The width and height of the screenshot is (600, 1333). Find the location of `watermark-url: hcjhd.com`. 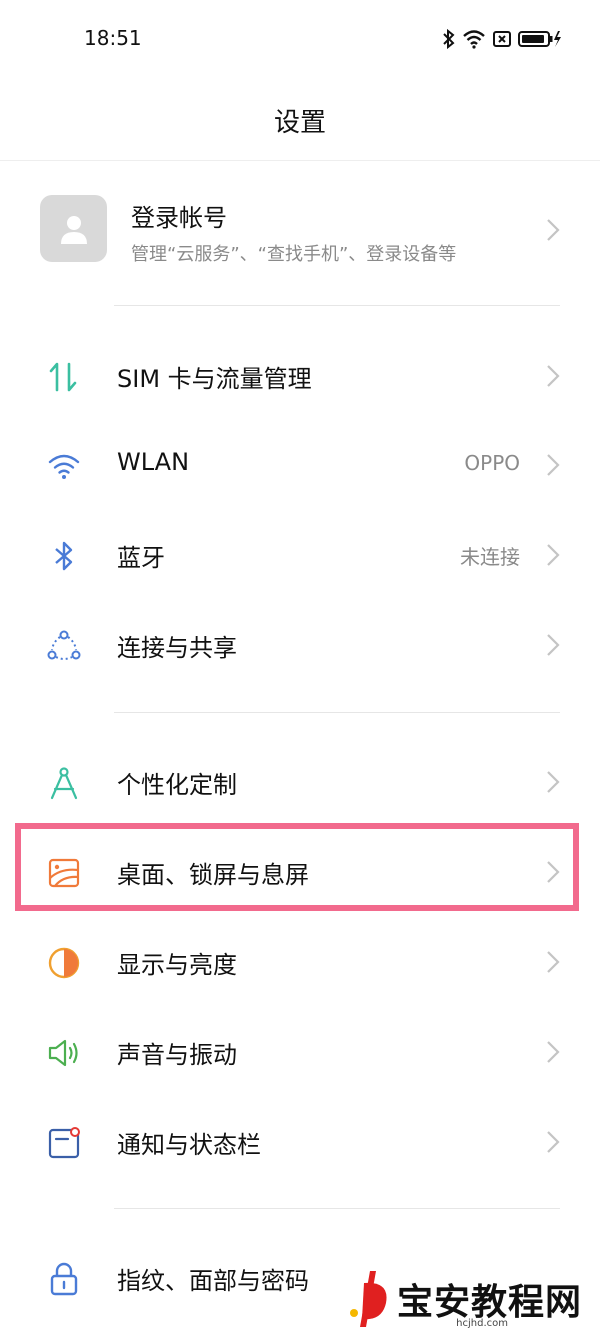

watermark-url: hcjhd.com is located at coordinates (482, 1323).